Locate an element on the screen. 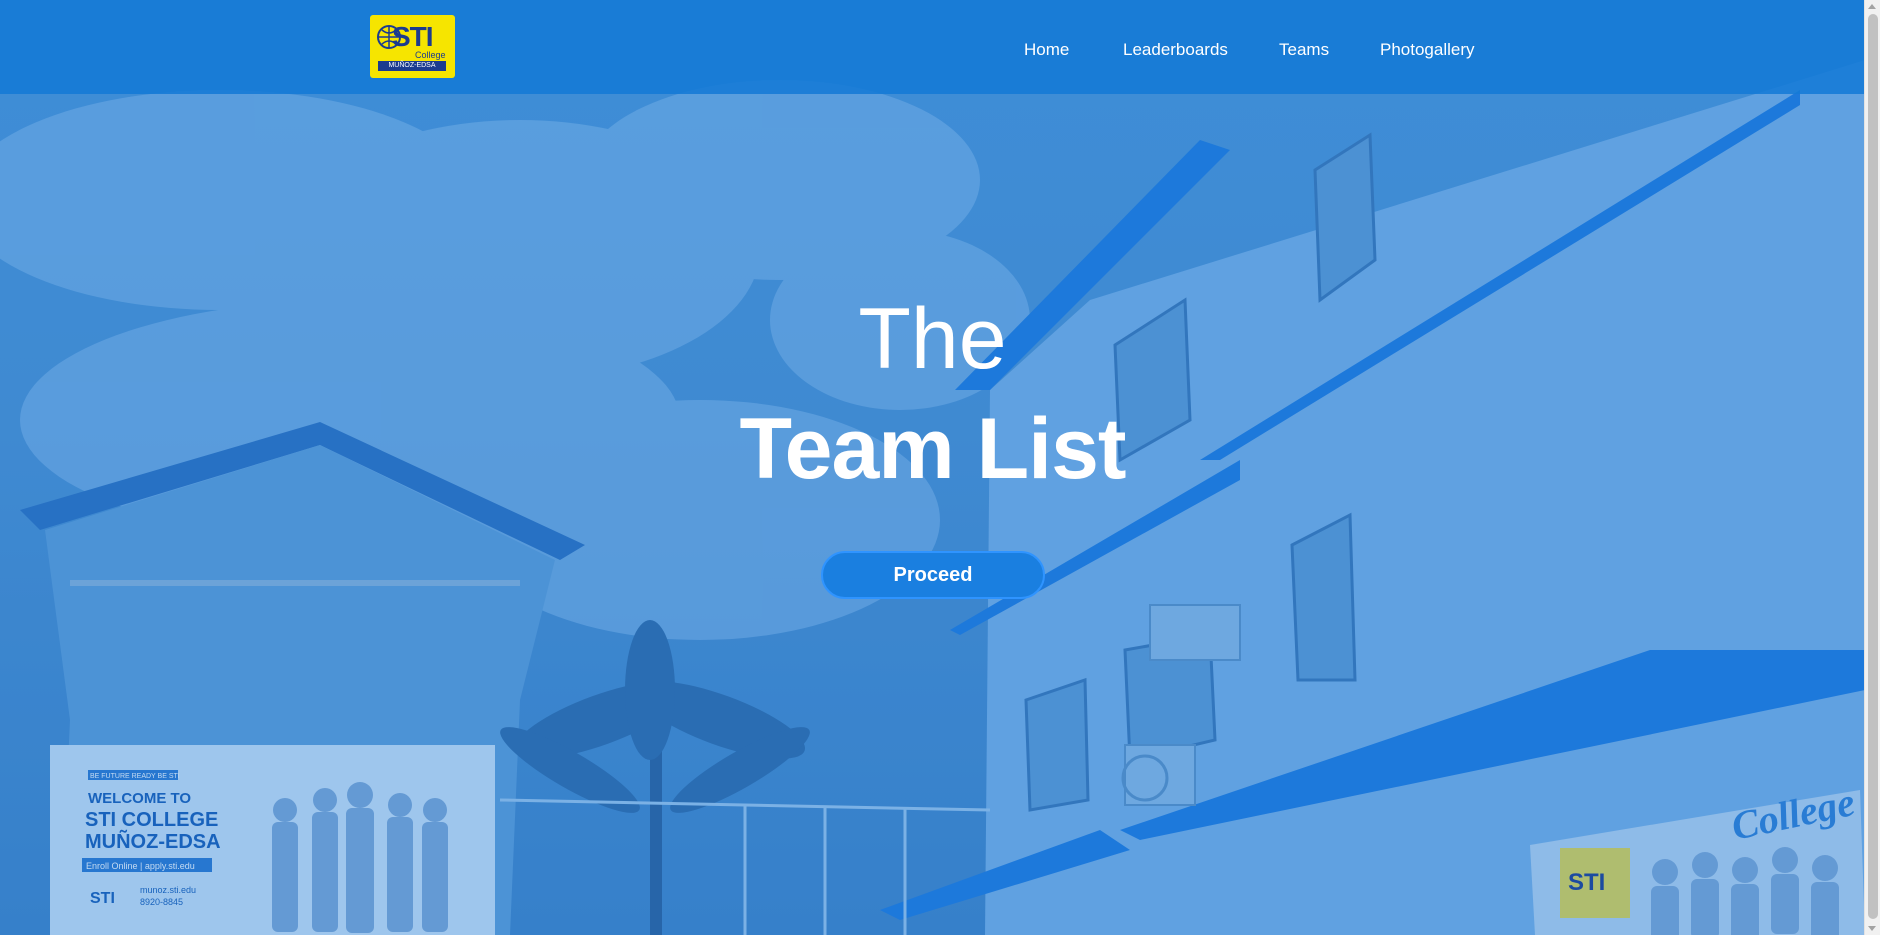 This screenshot has height=935, width=1880. logo-brand: STI is located at coordinates (413, 36).